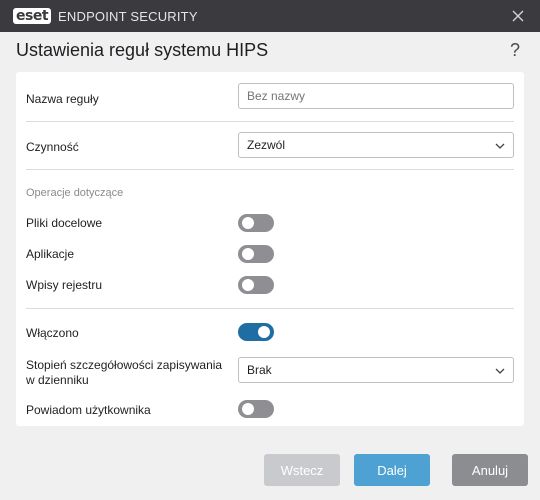  Describe the element at coordinates (88, 410) in the screenshot. I see `notify-user-label: Powiadom użytkownika` at that location.